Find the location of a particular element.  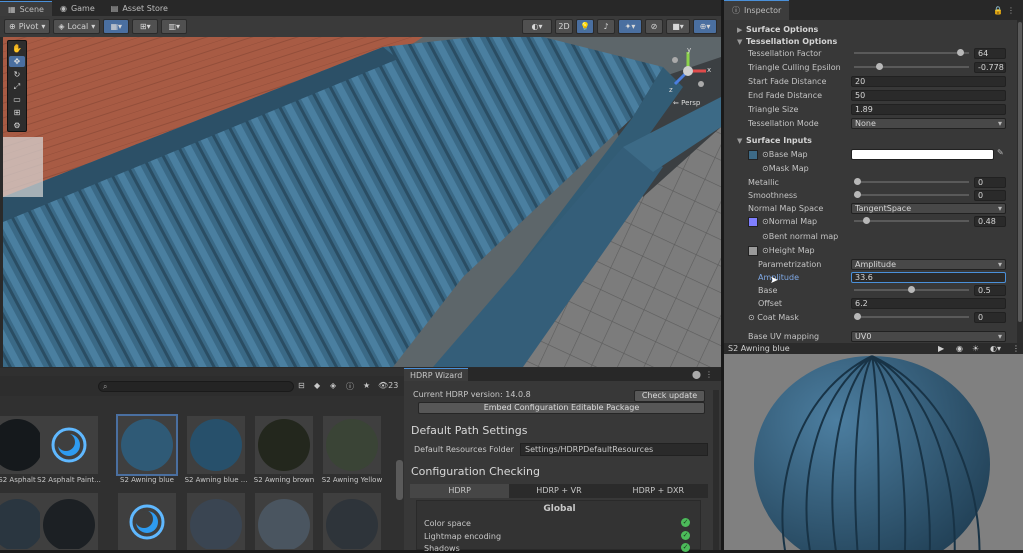

coat-mask-field: 0 is located at coordinates (990, 317).